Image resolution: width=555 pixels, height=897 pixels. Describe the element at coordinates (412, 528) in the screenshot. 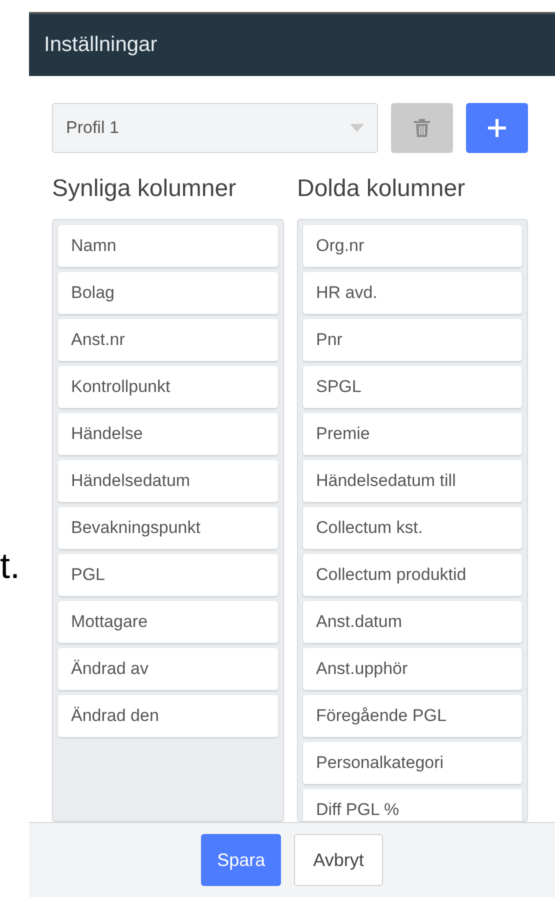

I see `column-item: Collectum kst.` at that location.